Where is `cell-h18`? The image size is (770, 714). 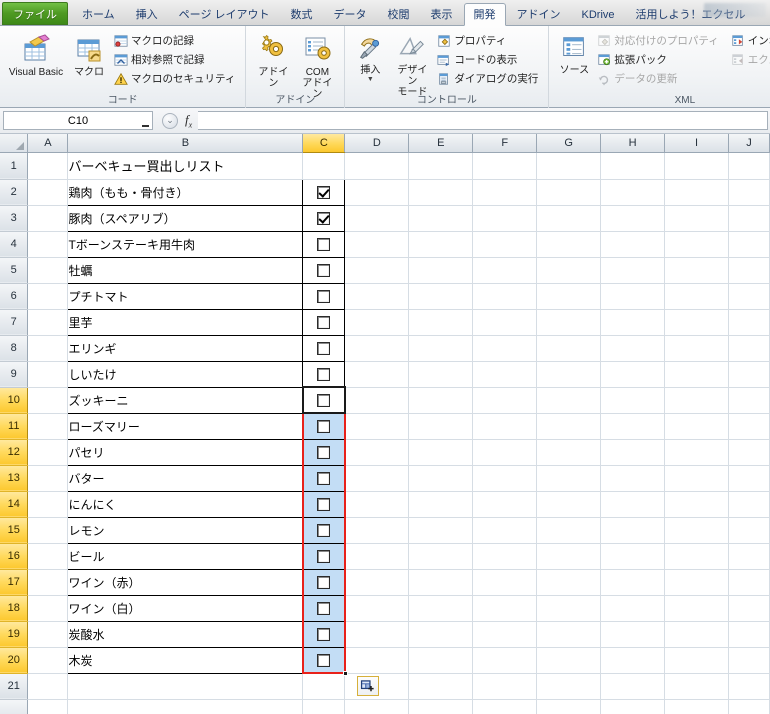 cell-h18 is located at coordinates (633, 608).